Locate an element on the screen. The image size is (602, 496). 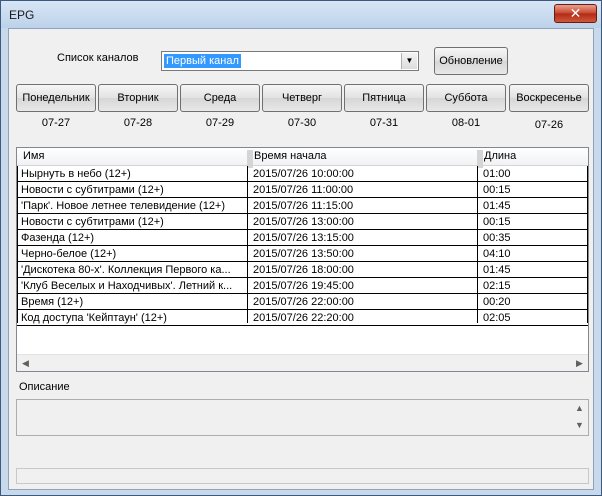
program-start: 2015/07/26 11:00:00 is located at coordinates (303, 190).